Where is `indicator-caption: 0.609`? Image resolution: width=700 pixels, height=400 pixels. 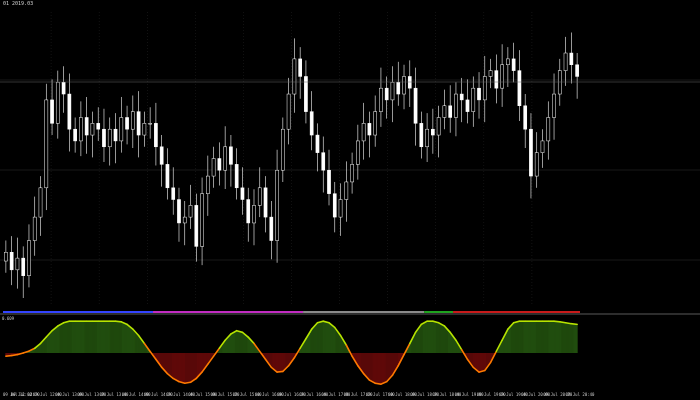 indicator-caption: 0.609 is located at coordinates (8, 318).